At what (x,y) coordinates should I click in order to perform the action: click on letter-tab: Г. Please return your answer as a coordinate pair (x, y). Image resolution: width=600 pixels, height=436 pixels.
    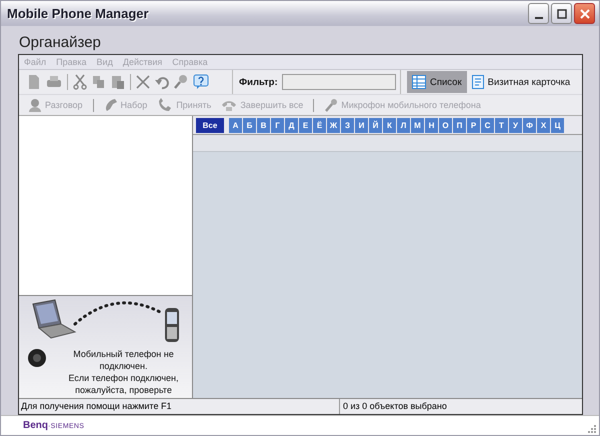
    Looking at the image, I should click on (277, 125).